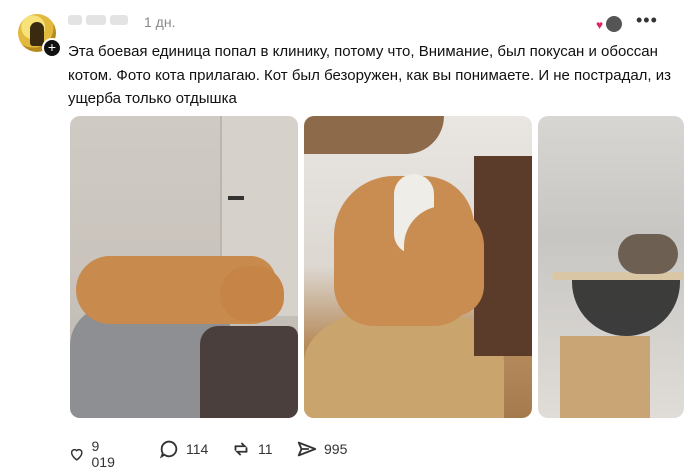 The image size is (700, 473). What do you see at coordinates (76, 454) in the screenshot?
I see `heart-icon` at bounding box center [76, 454].